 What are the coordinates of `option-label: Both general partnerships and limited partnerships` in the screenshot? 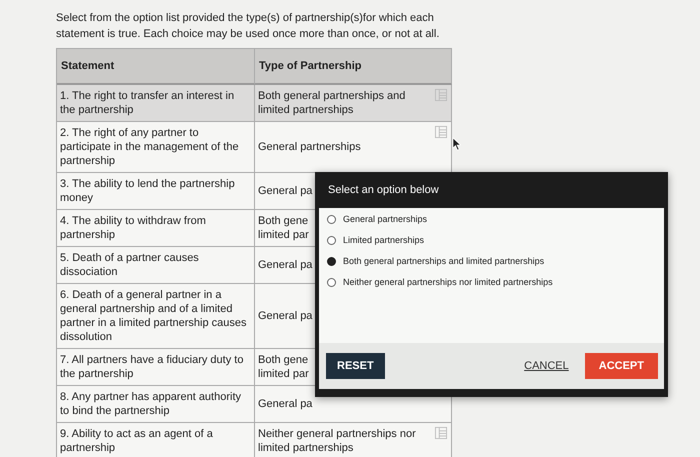 It's located at (443, 261).